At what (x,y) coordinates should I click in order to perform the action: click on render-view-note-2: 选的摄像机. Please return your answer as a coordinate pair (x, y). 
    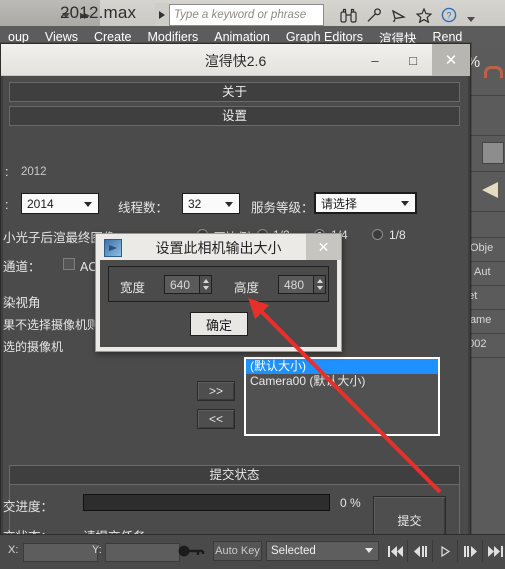
    Looking at the image, I should click on (33, 347).